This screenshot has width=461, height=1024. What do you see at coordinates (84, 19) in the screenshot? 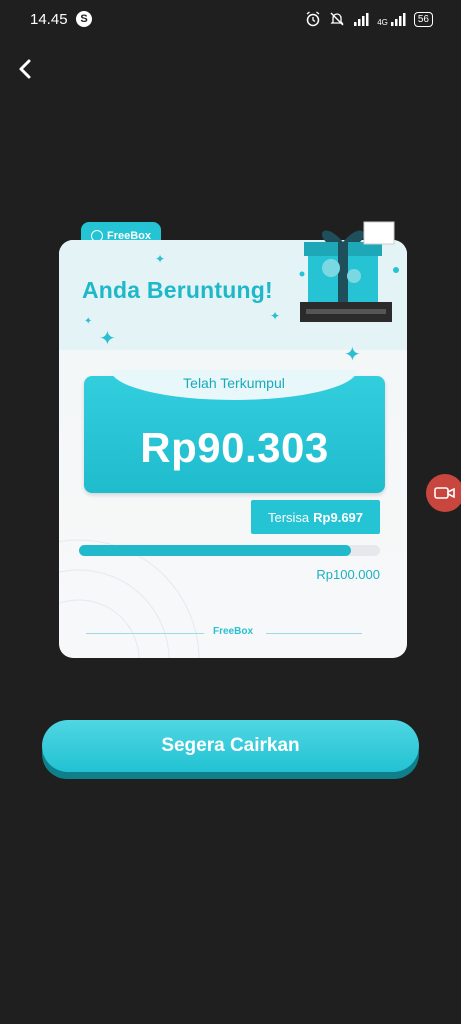
I see `notification-badge: S` at bounding box center [84, 19].